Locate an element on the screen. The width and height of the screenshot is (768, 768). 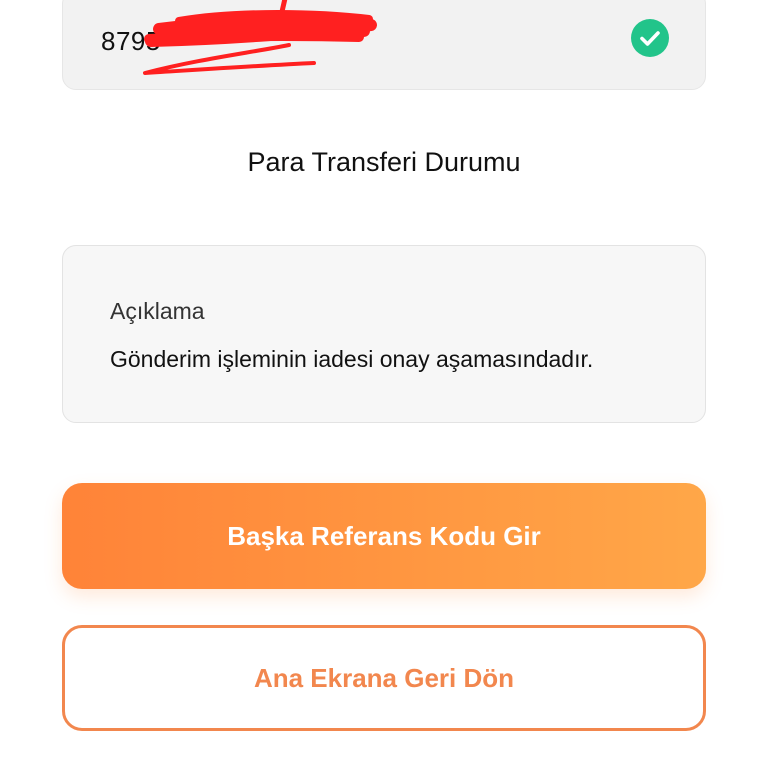
enter-another-reference-button: Başka Referans Kodu Gir is located at coordinates (384, 536).